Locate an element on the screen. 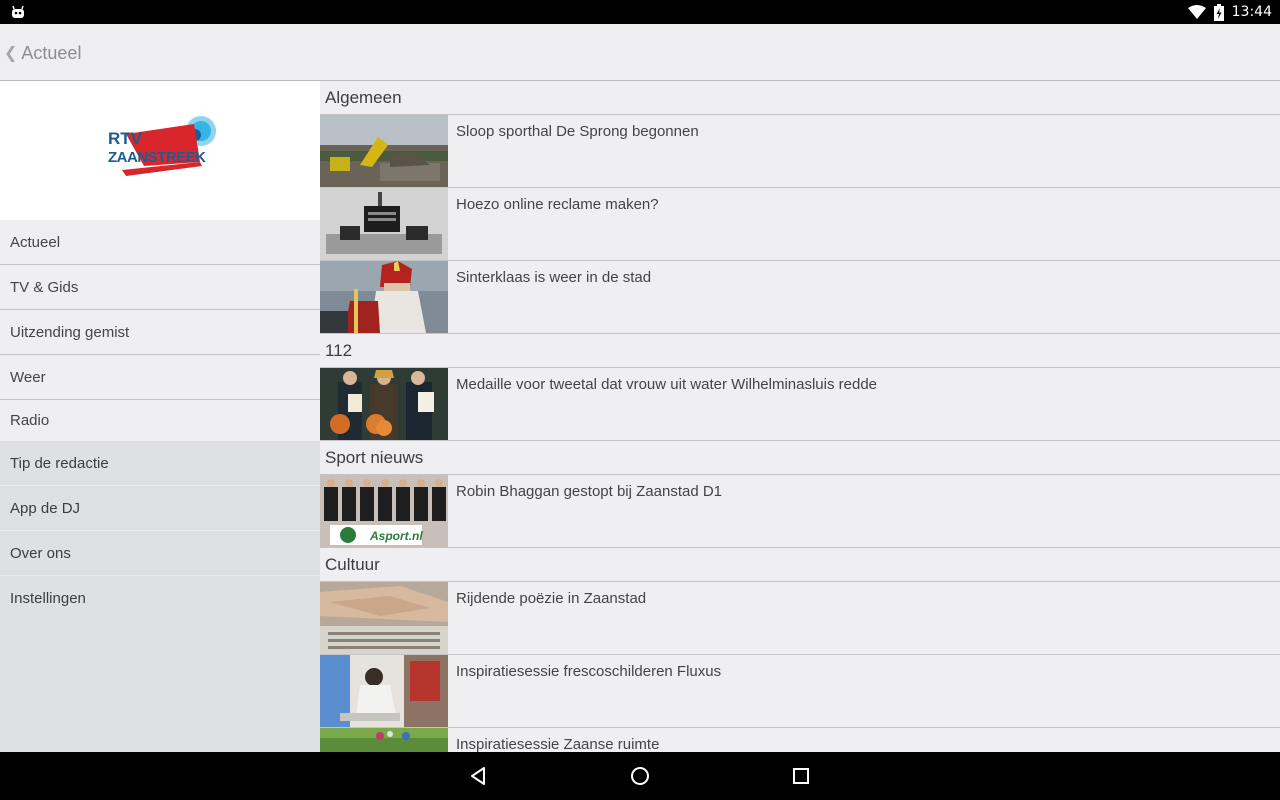  back-icon is located at coordinates (478, 776).